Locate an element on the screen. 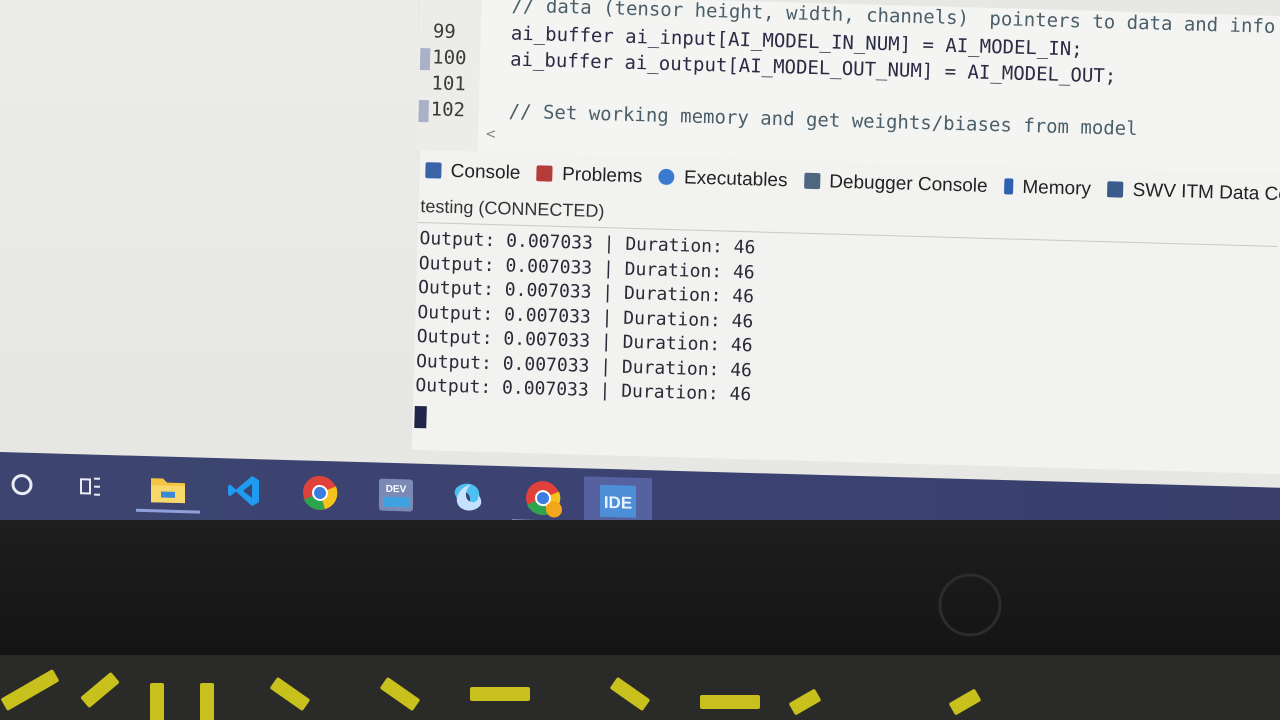  code-text-trailing: pointers to data and info ab is located at coordinates (1134, 23).